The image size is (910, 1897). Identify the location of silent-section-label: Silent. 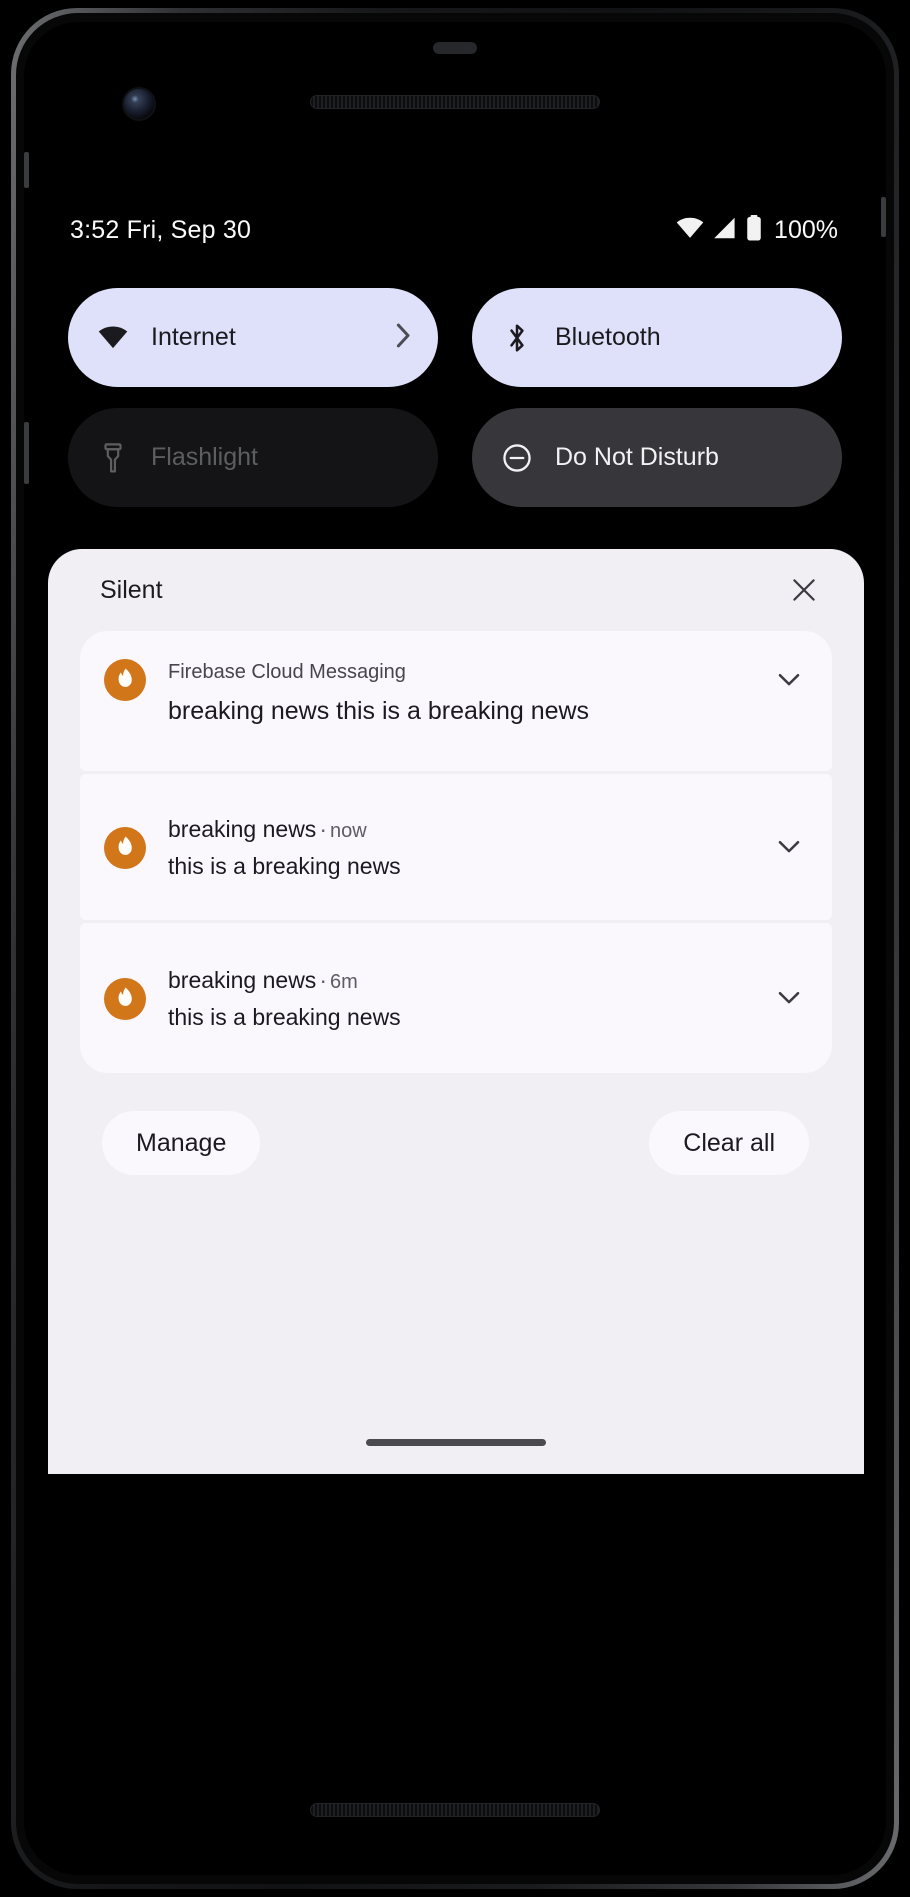
(131, 589).